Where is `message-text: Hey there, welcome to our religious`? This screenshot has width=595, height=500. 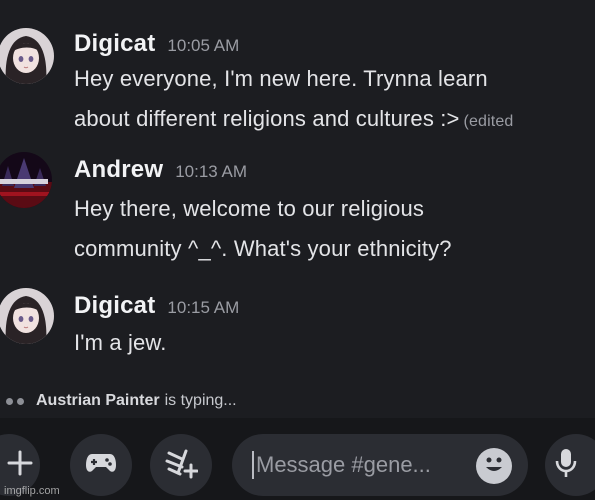
message-text: Hey there, welcome to our religious is located at coordinates (249, 208).